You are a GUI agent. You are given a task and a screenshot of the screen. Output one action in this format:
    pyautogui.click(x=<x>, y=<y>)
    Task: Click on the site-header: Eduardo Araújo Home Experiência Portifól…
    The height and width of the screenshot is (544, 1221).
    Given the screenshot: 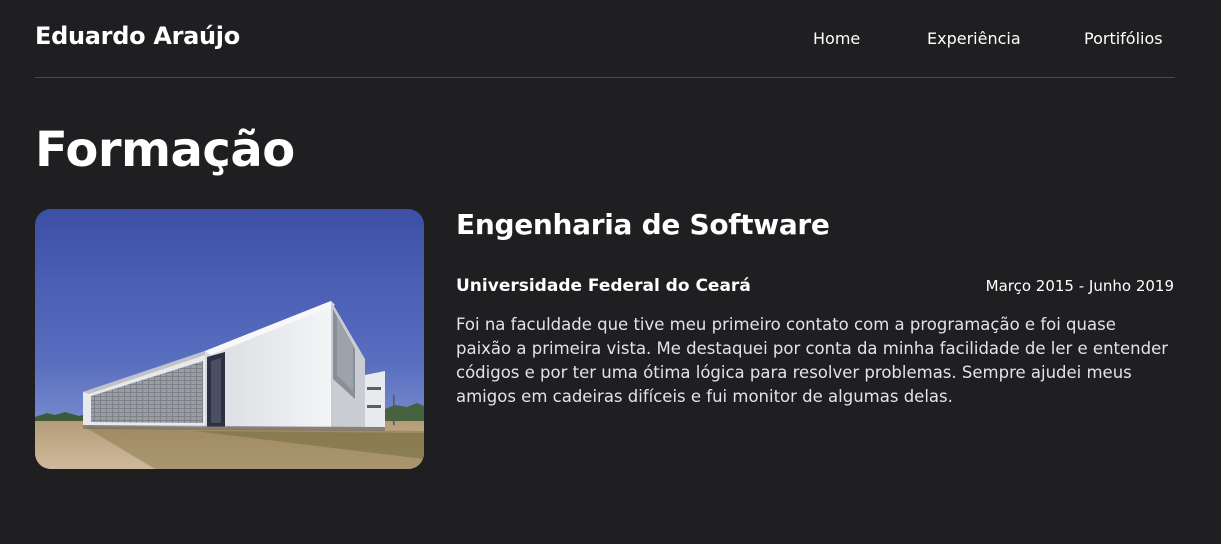 What is the action you would take?
    pyautogui.click(x=605, y=39)
    